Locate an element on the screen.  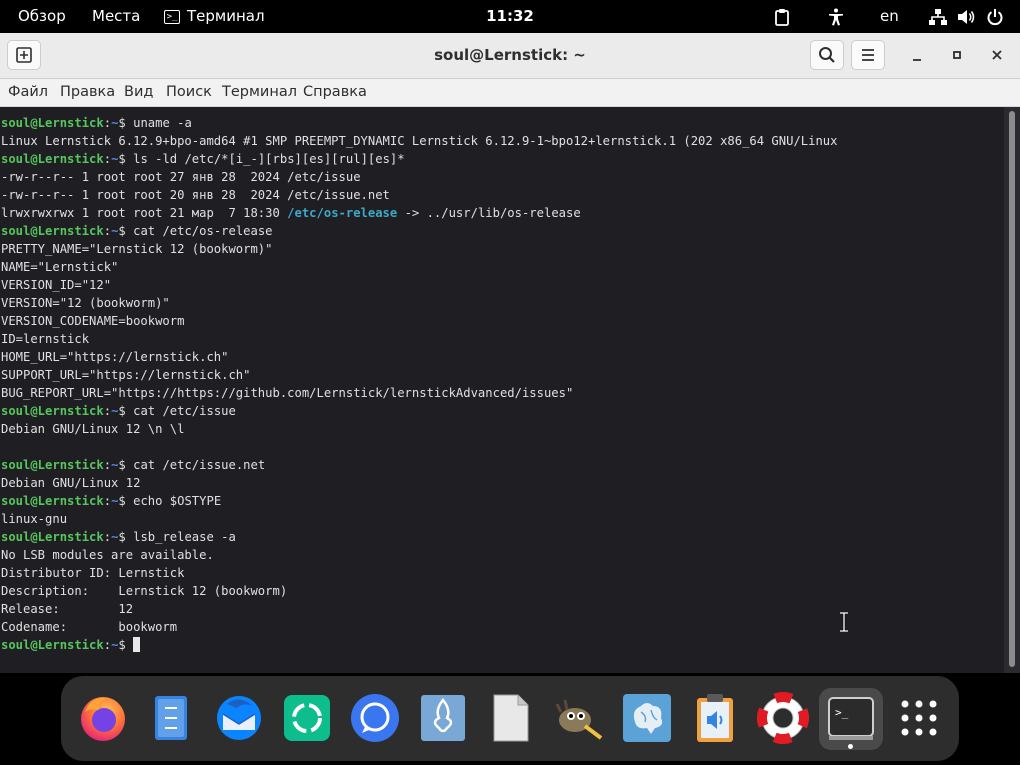
prompt-line: soul@Lernstick:~$ echo $OSTYPE is located at coordinates (111, 501).